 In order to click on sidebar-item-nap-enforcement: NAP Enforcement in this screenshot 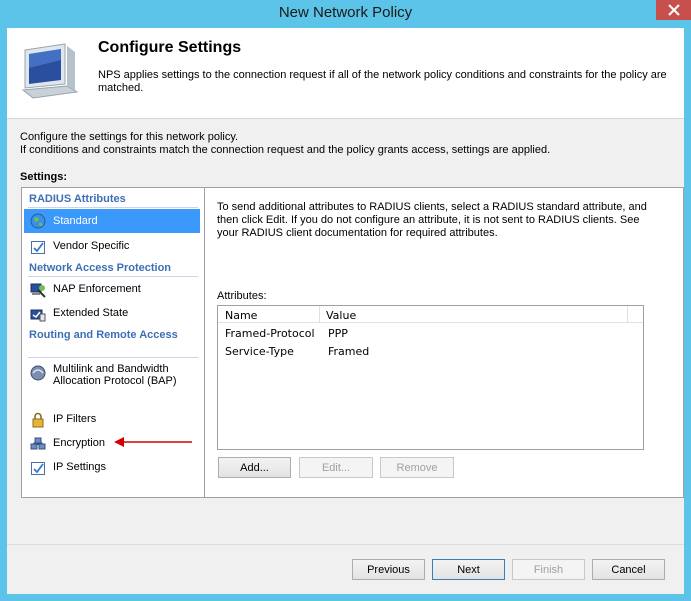, I will do `click(112, 291)`.